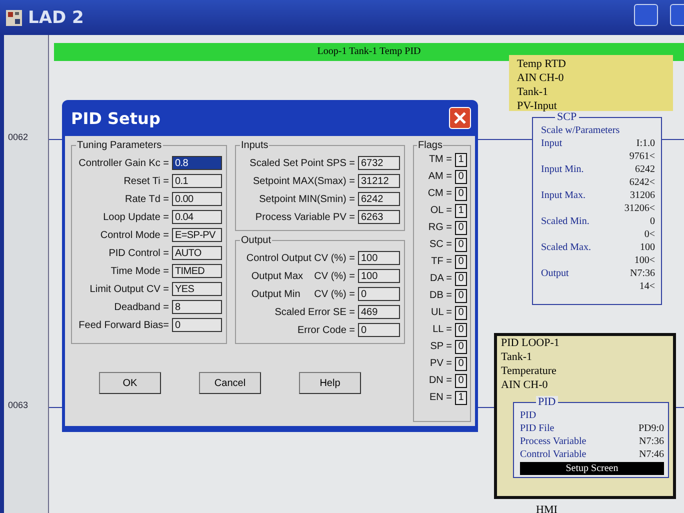 The width and height of the screenshot is (684, 513). Describe the element at coordinates (379, 181) in the screenshot. I see `input-field: 31212` at that location.